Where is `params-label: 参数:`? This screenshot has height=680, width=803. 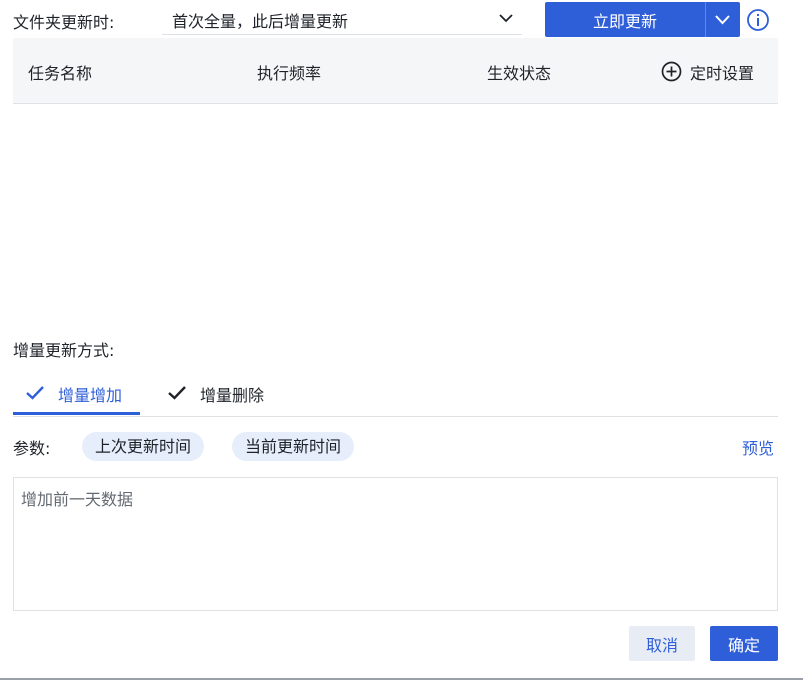 params-label: 参数: is located at coordinates (32, 448).